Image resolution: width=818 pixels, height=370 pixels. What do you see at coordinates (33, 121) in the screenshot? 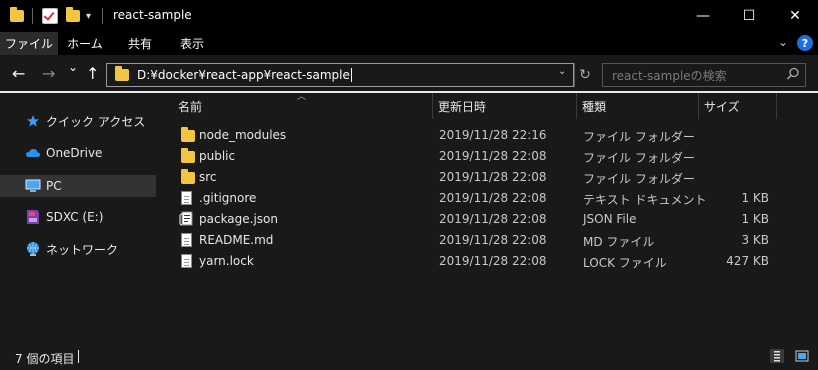
I see `star-icon` at bounding box center [33, 121].